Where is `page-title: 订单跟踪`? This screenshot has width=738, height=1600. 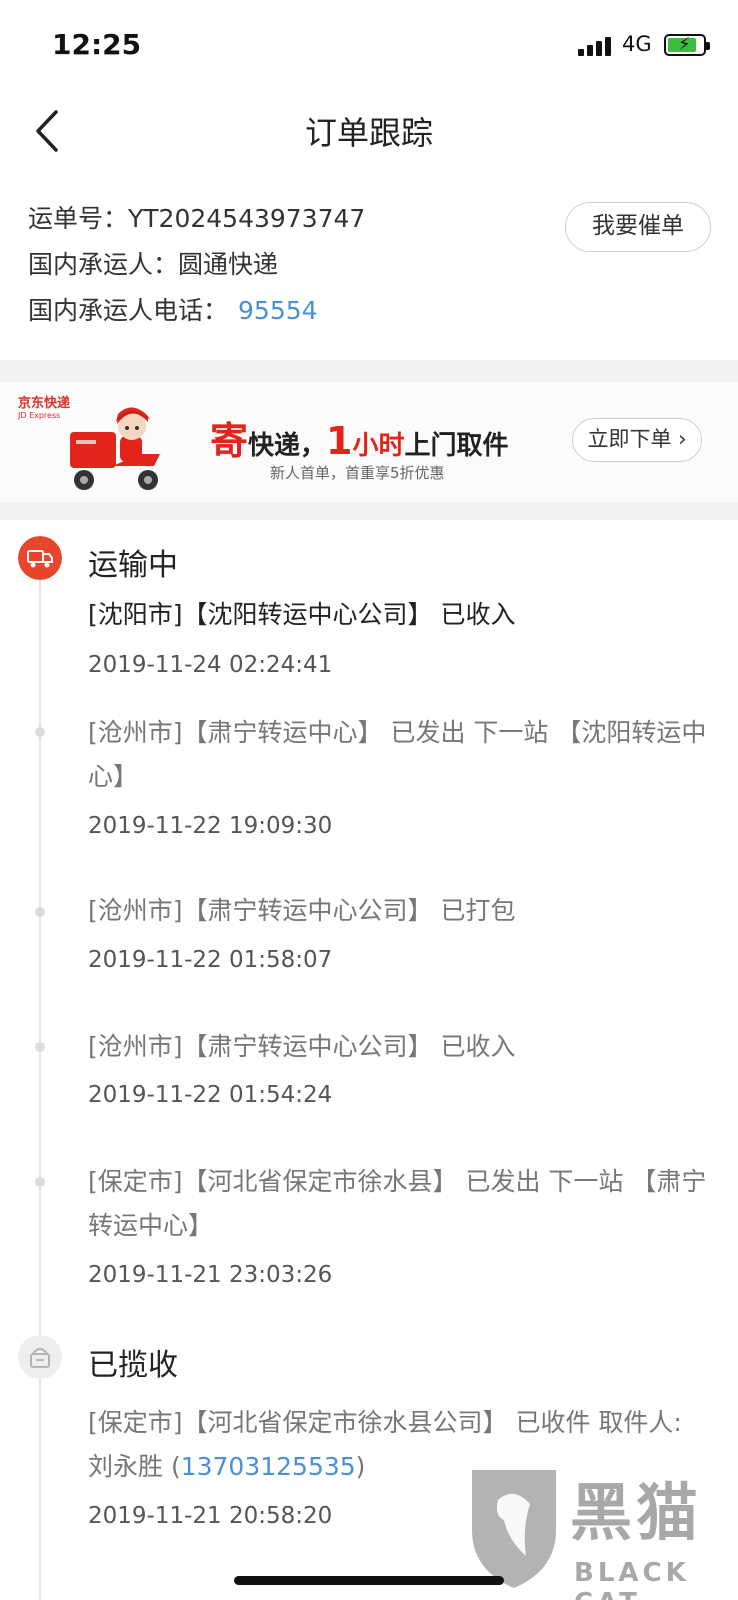
page-title: 订单跟踪 is located at coordinates (368, 133).